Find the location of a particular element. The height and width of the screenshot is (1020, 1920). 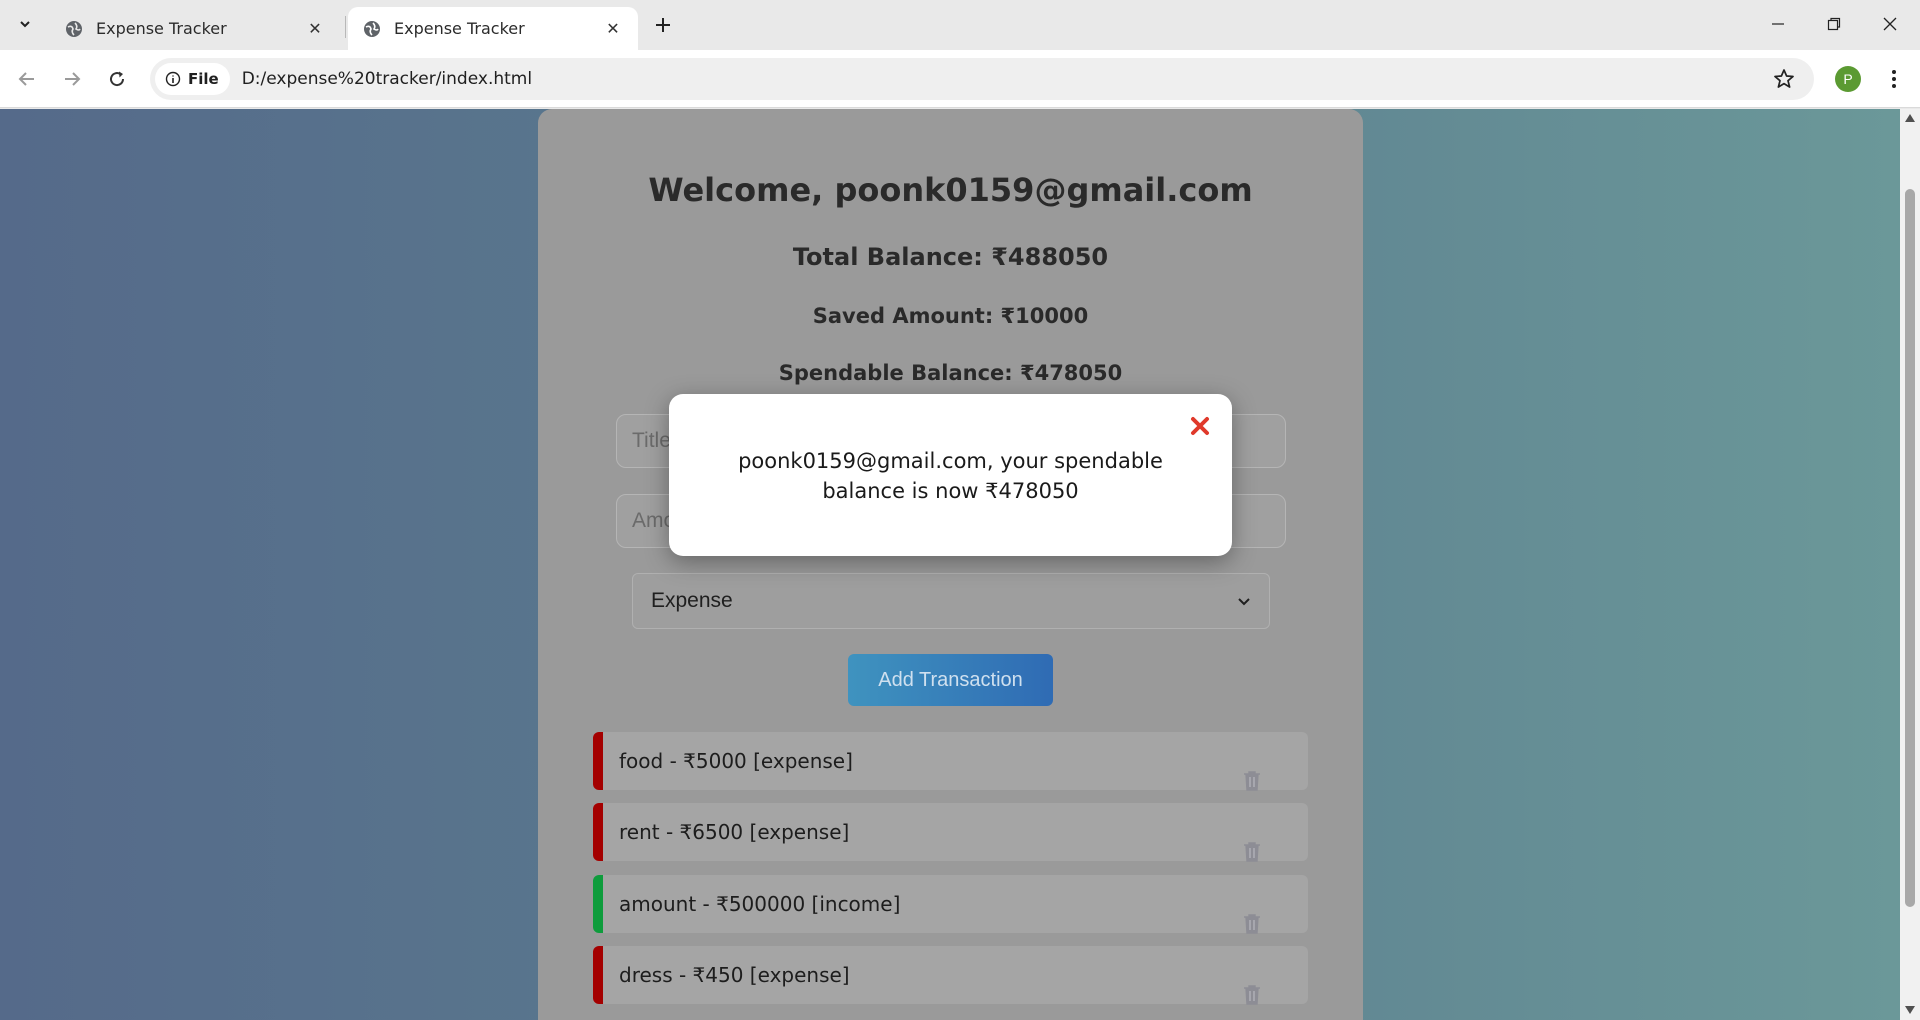

tab-search-button is located at coordinates (25, 24).